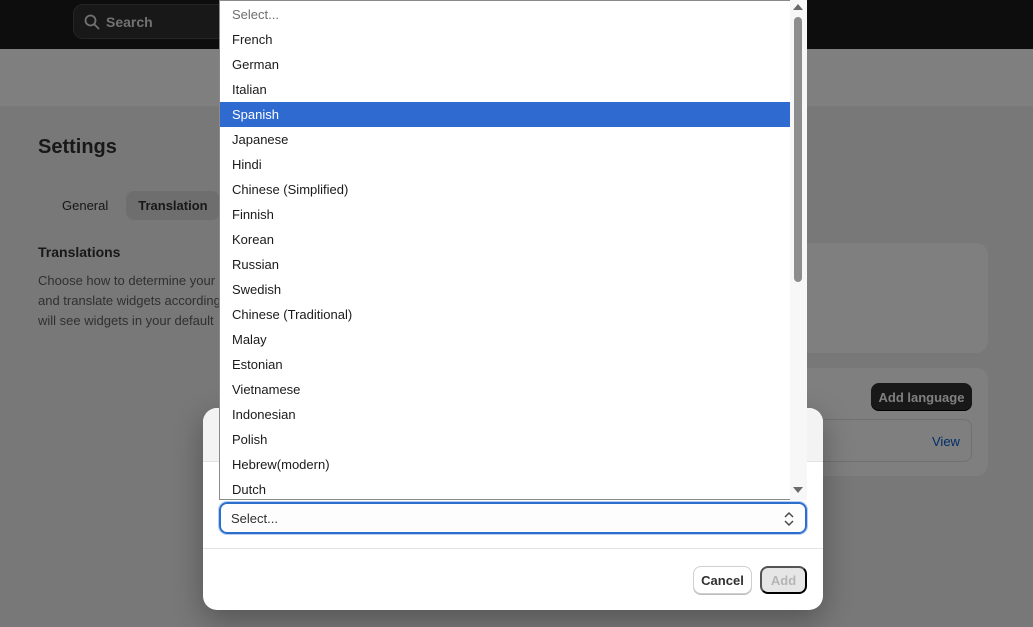 The height and width of the screenshot is (627, 1033). What do you see at coordinates (798, 7) in the screenshot?
I see `scroll-up-arrow-icon` at bounding box center [798, 7].